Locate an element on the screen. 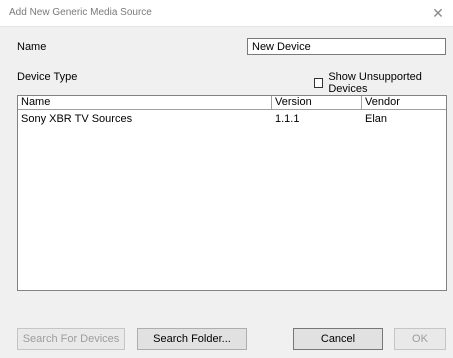  checkbox-box is located at coordinates (319, 83).